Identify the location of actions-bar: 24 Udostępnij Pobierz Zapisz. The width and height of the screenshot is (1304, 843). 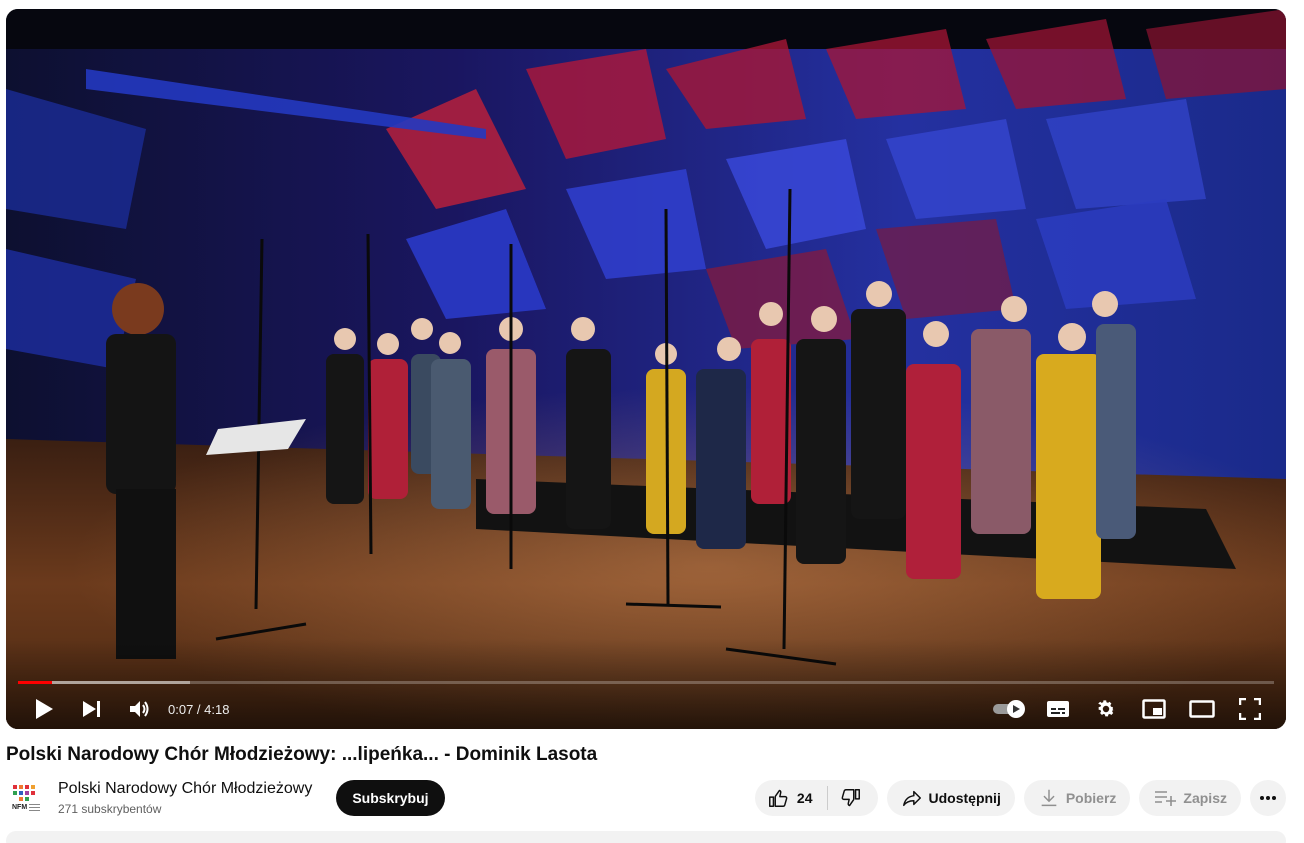
(1016, 798).